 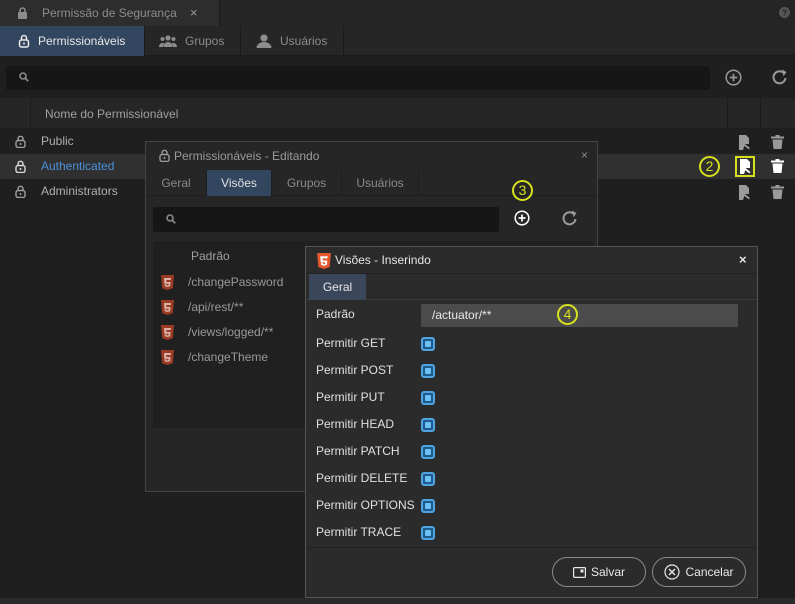 I want to click on permitir-get-checkbox, so click(x=428, y=344).